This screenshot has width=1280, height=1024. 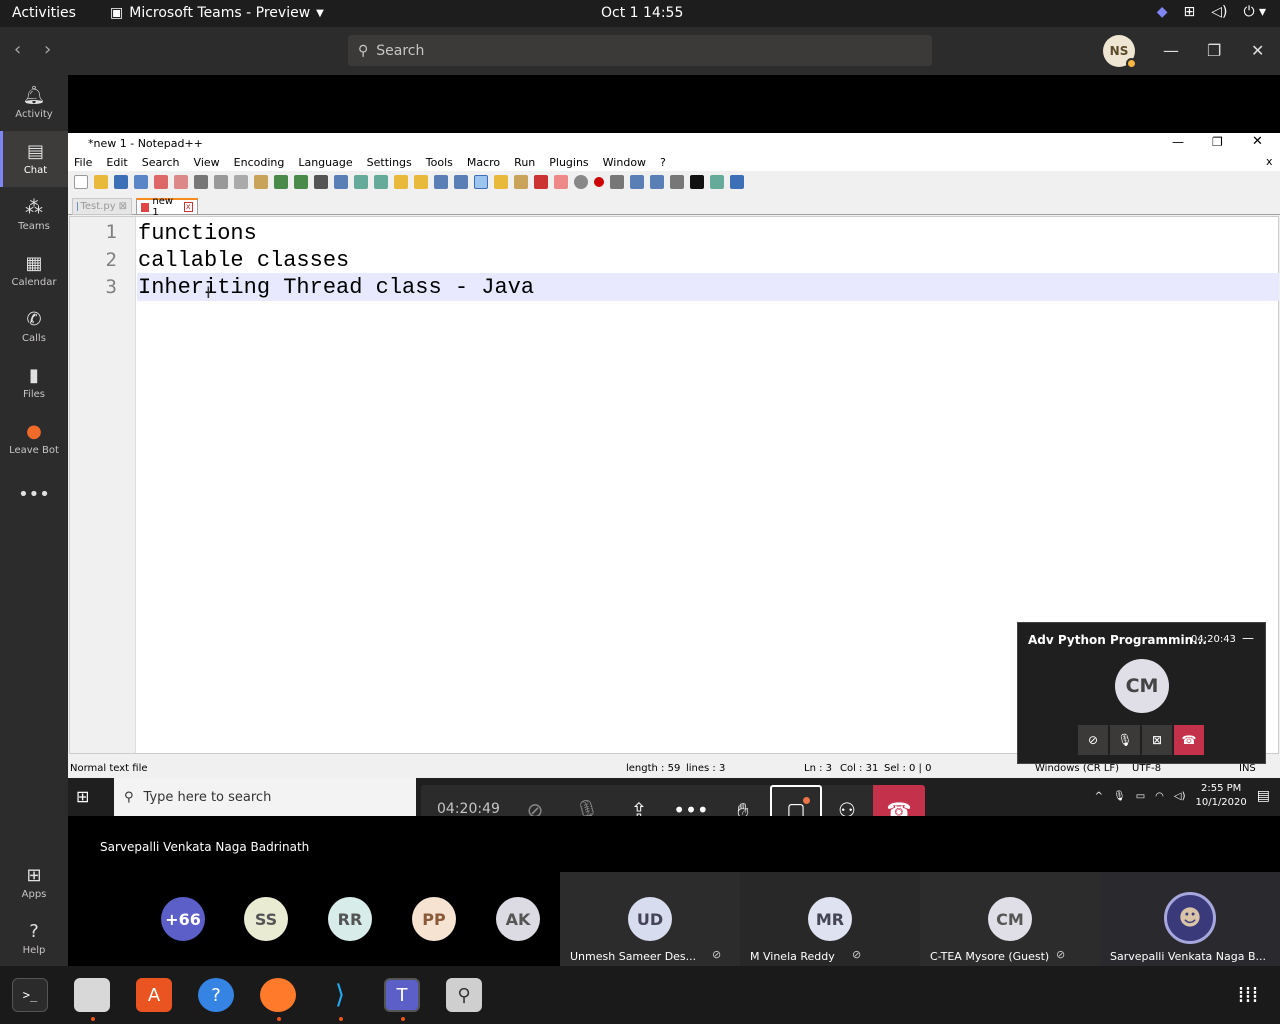 What do you see at coordinates (421, 182) in the screenshot?
I see `sync-h-icon` at bounding box center [421, 182].